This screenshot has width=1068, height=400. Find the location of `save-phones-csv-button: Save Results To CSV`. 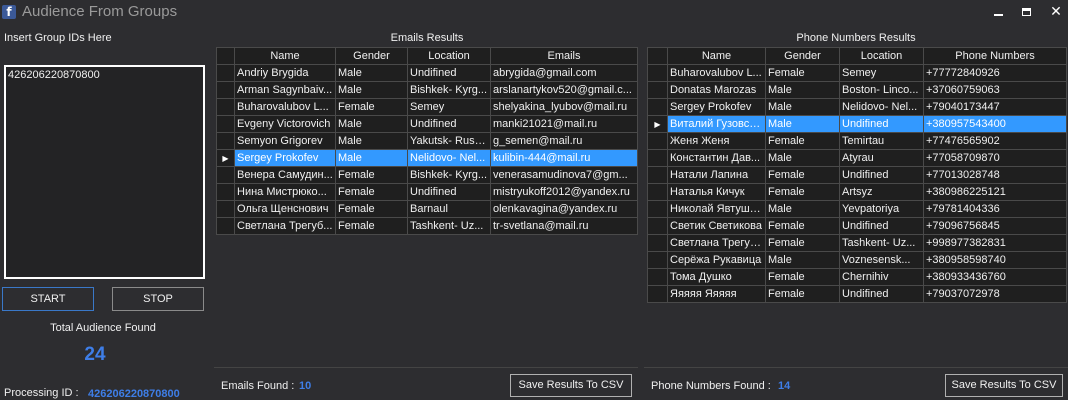

save-phones-csv-button: Save Results To CSV is located at coordinates (1004, 385).